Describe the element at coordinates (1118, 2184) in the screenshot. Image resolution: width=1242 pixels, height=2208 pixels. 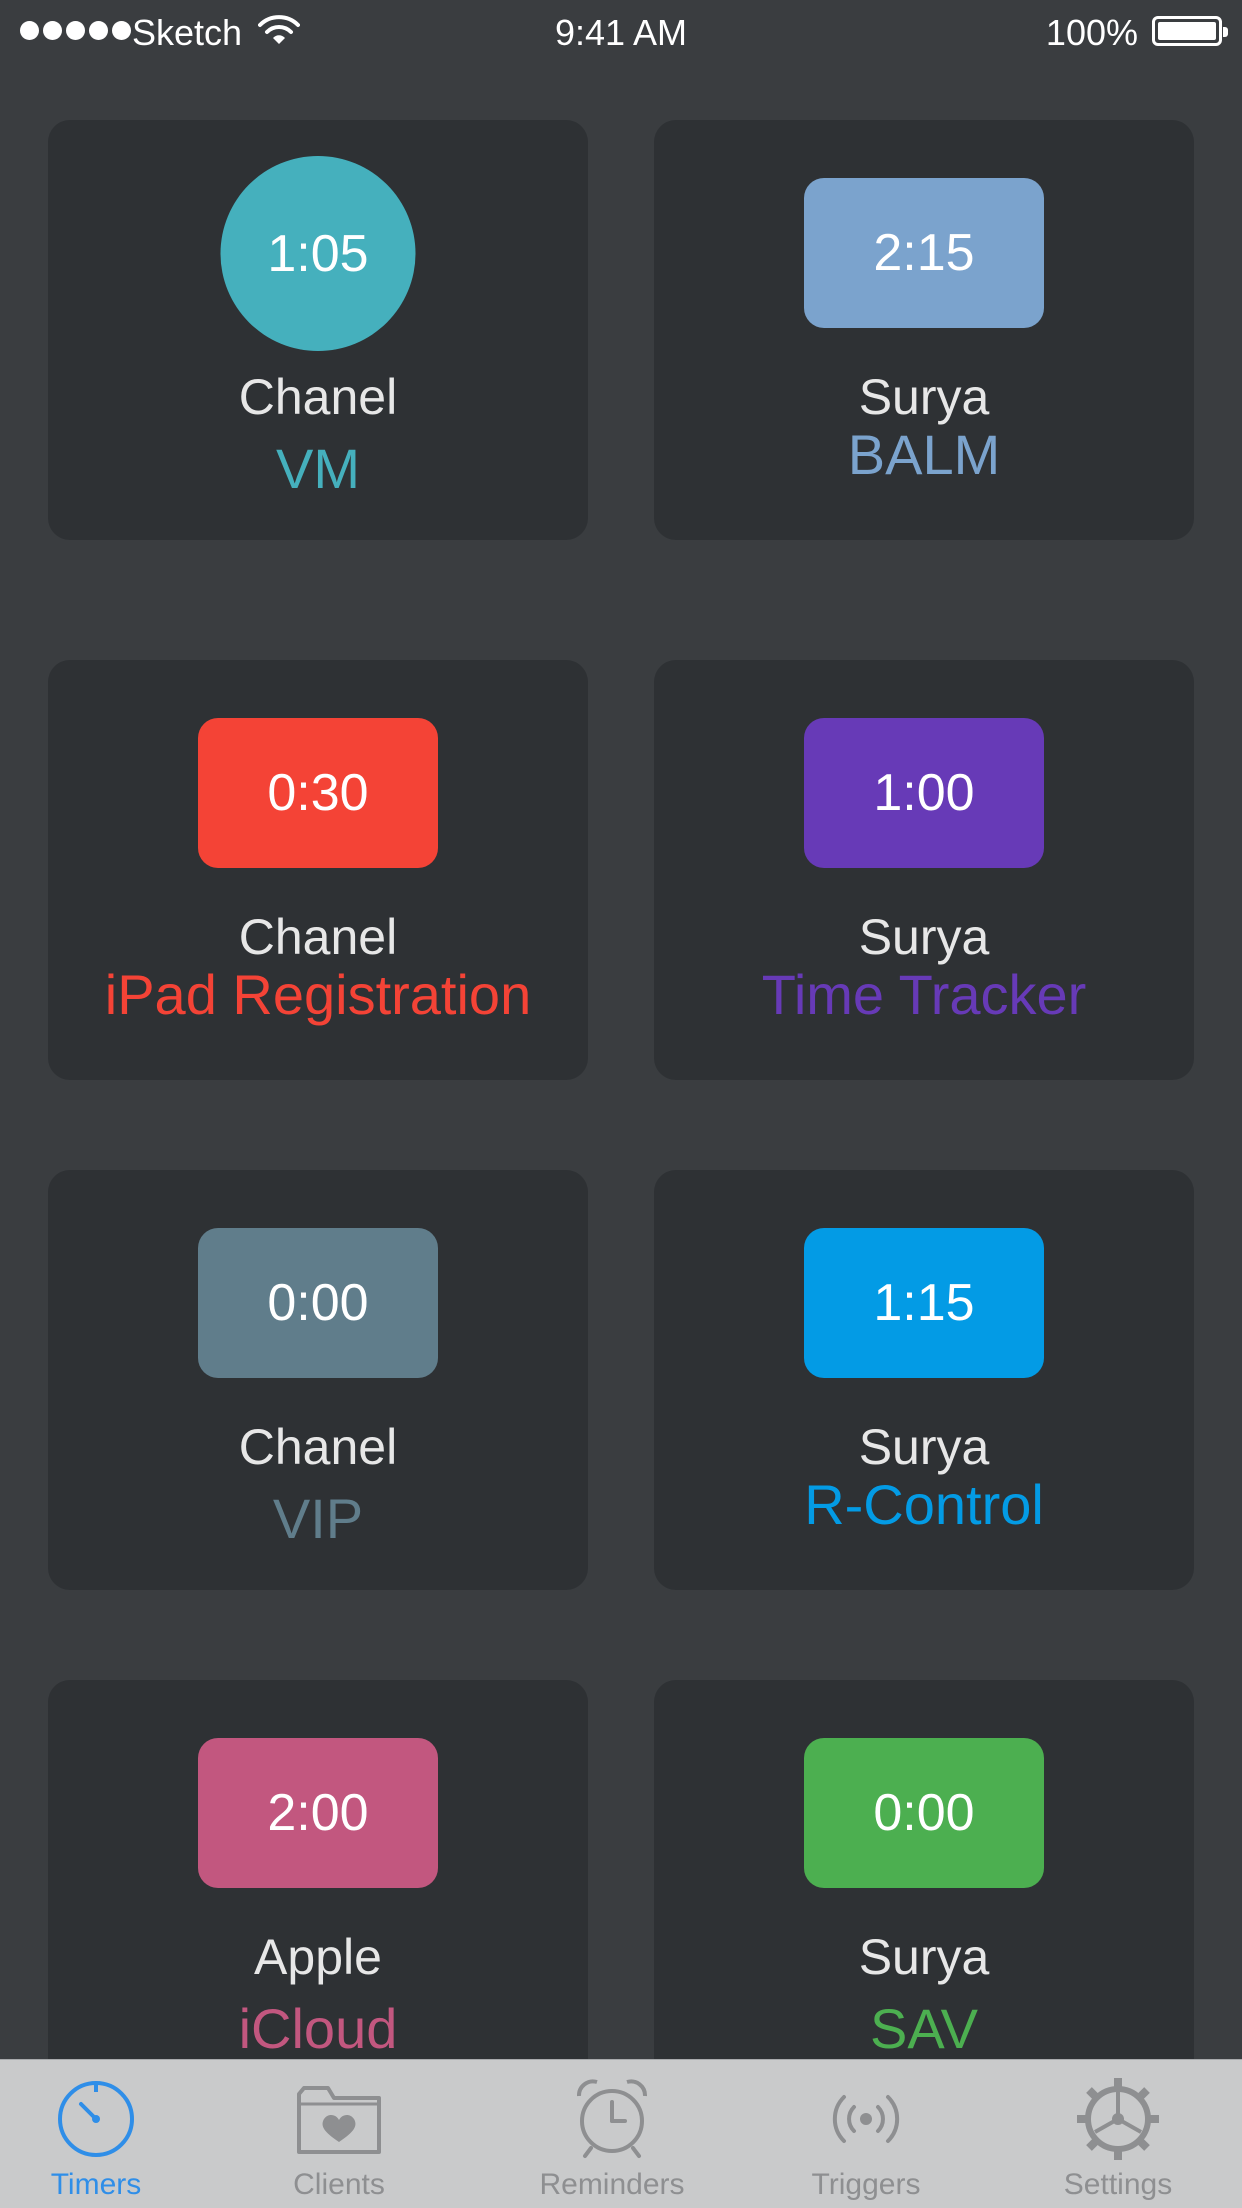
I see `tab-label: Settings` at that location.